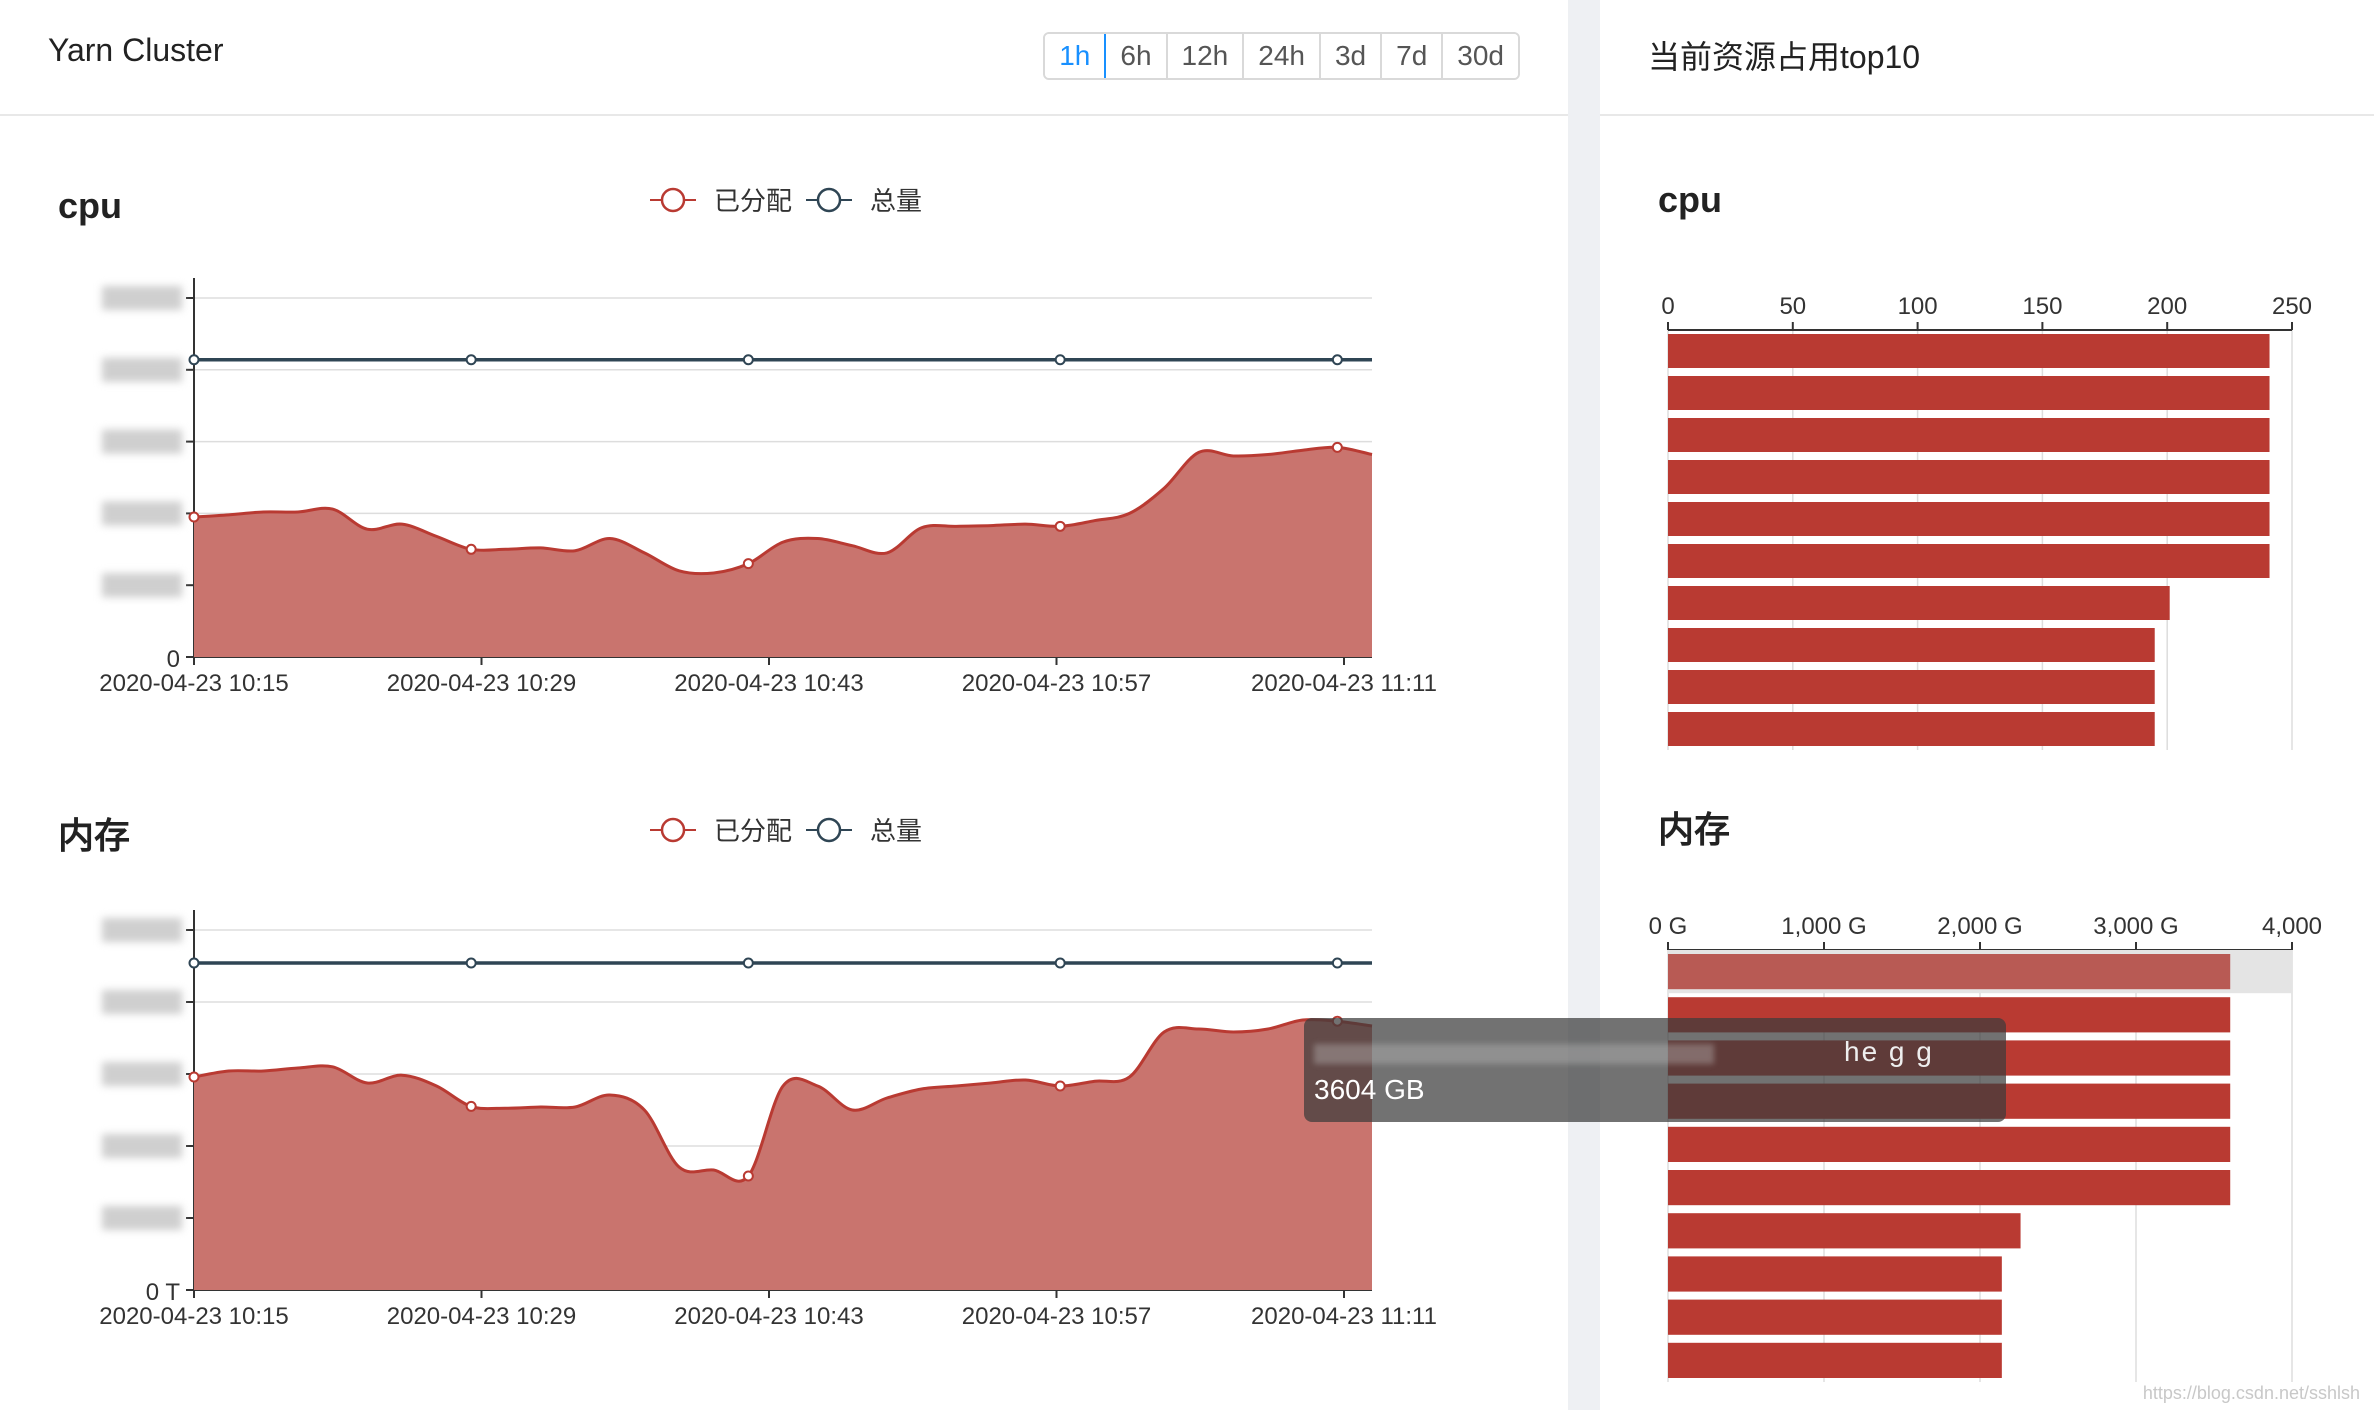 The width and height of the screenshot is (2374, 1410). Describe the element at coordinates (1667, 306) in the screenshot. I see `x-tick-label: 0` at that location.